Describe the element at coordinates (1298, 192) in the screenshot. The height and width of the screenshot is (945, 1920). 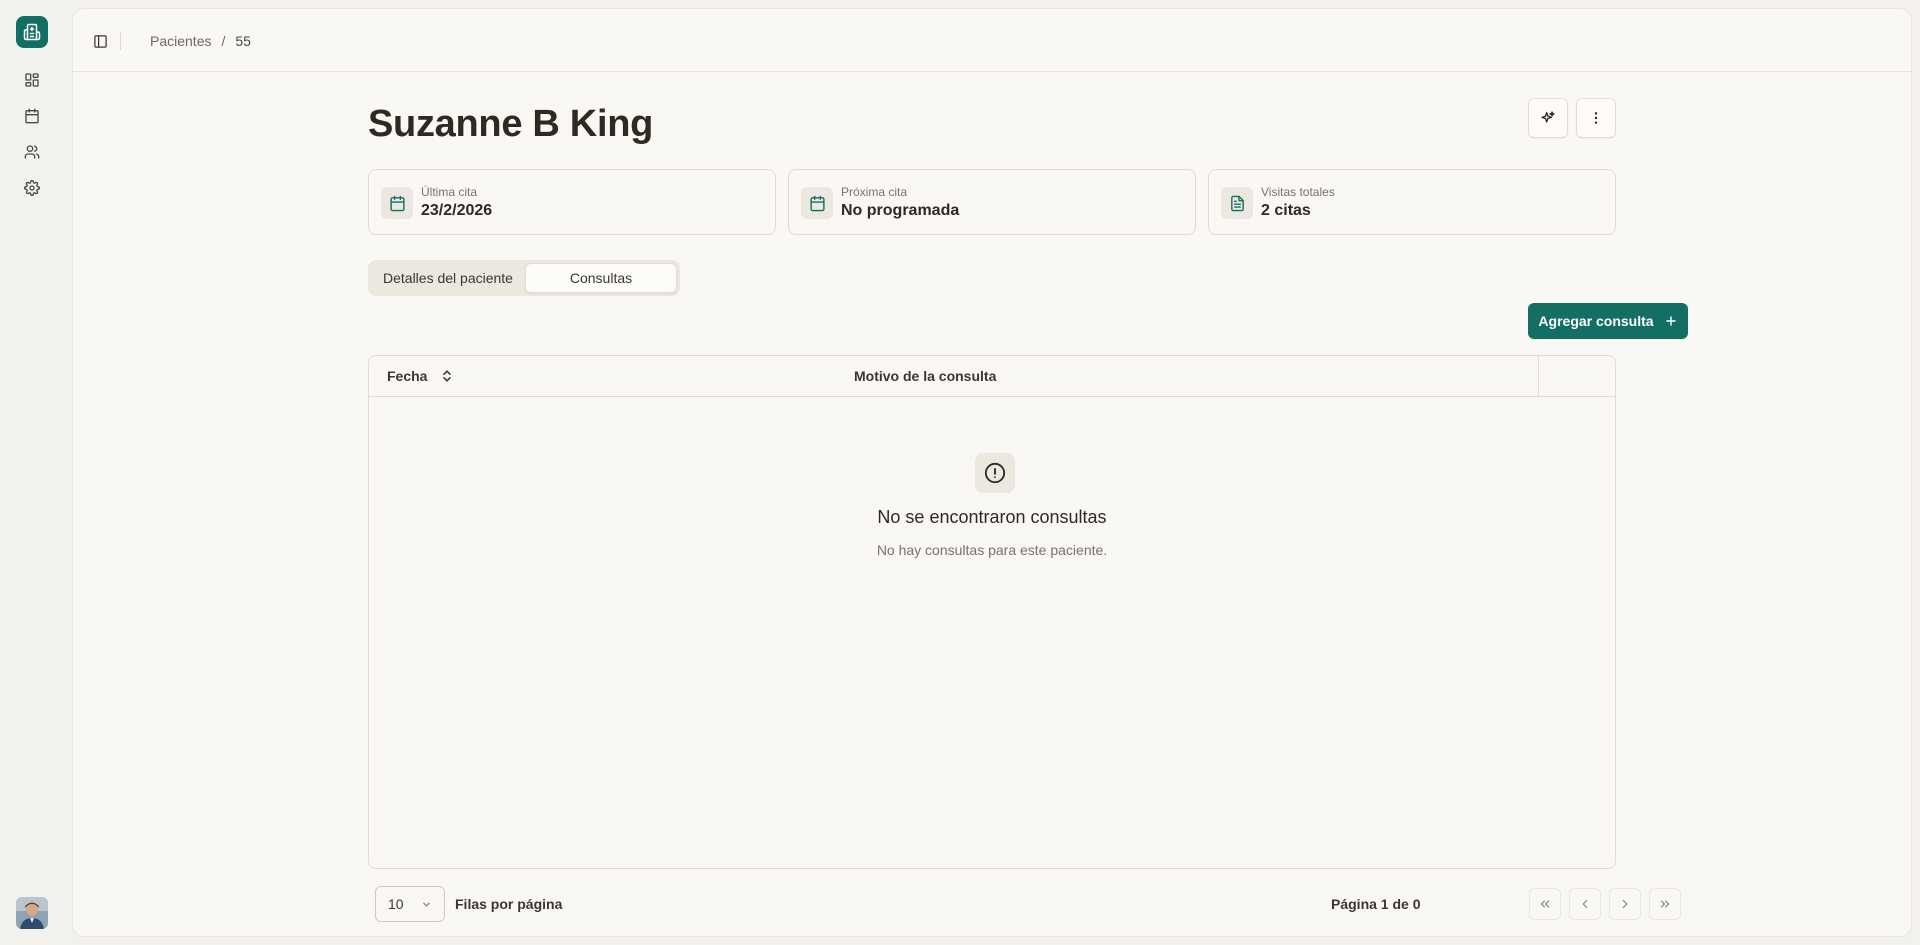
I see `stat-label: Visitas totales` at that location.